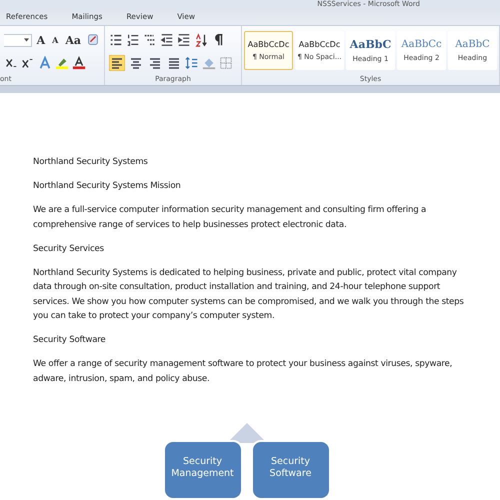  Describe the element at coordinates (93, 40) in the screenshot. I see `clear-format-icon` at that location.